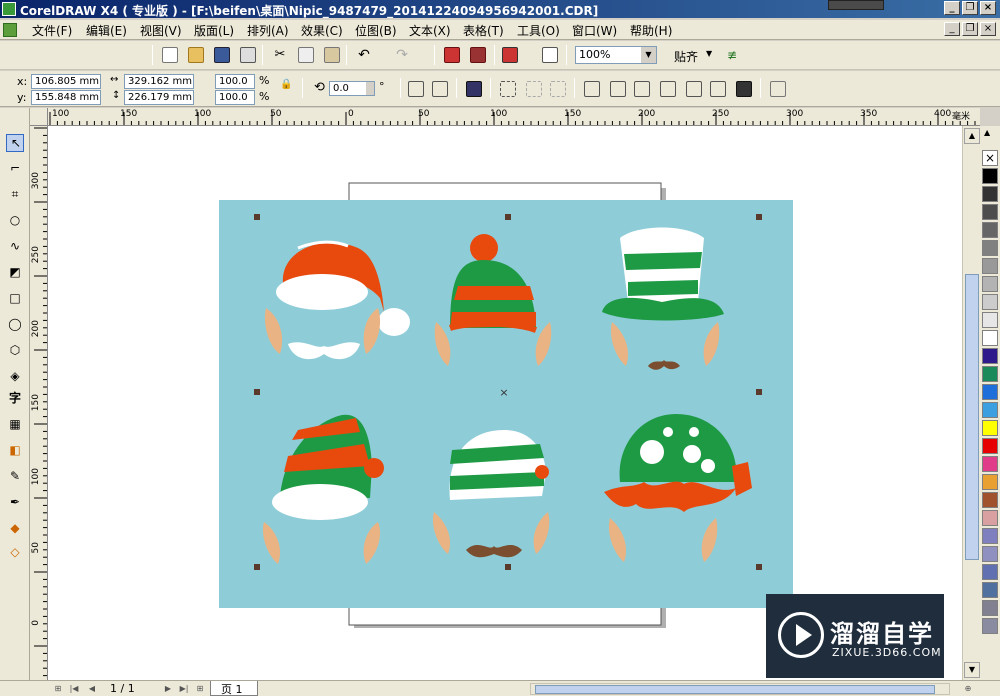 This screenshot has width=1000, height=696. What do you see at coordinates (15, 451) in the screenshot?
I see `interactive-blend-tool: ◧` at bounding box center [15, 451].